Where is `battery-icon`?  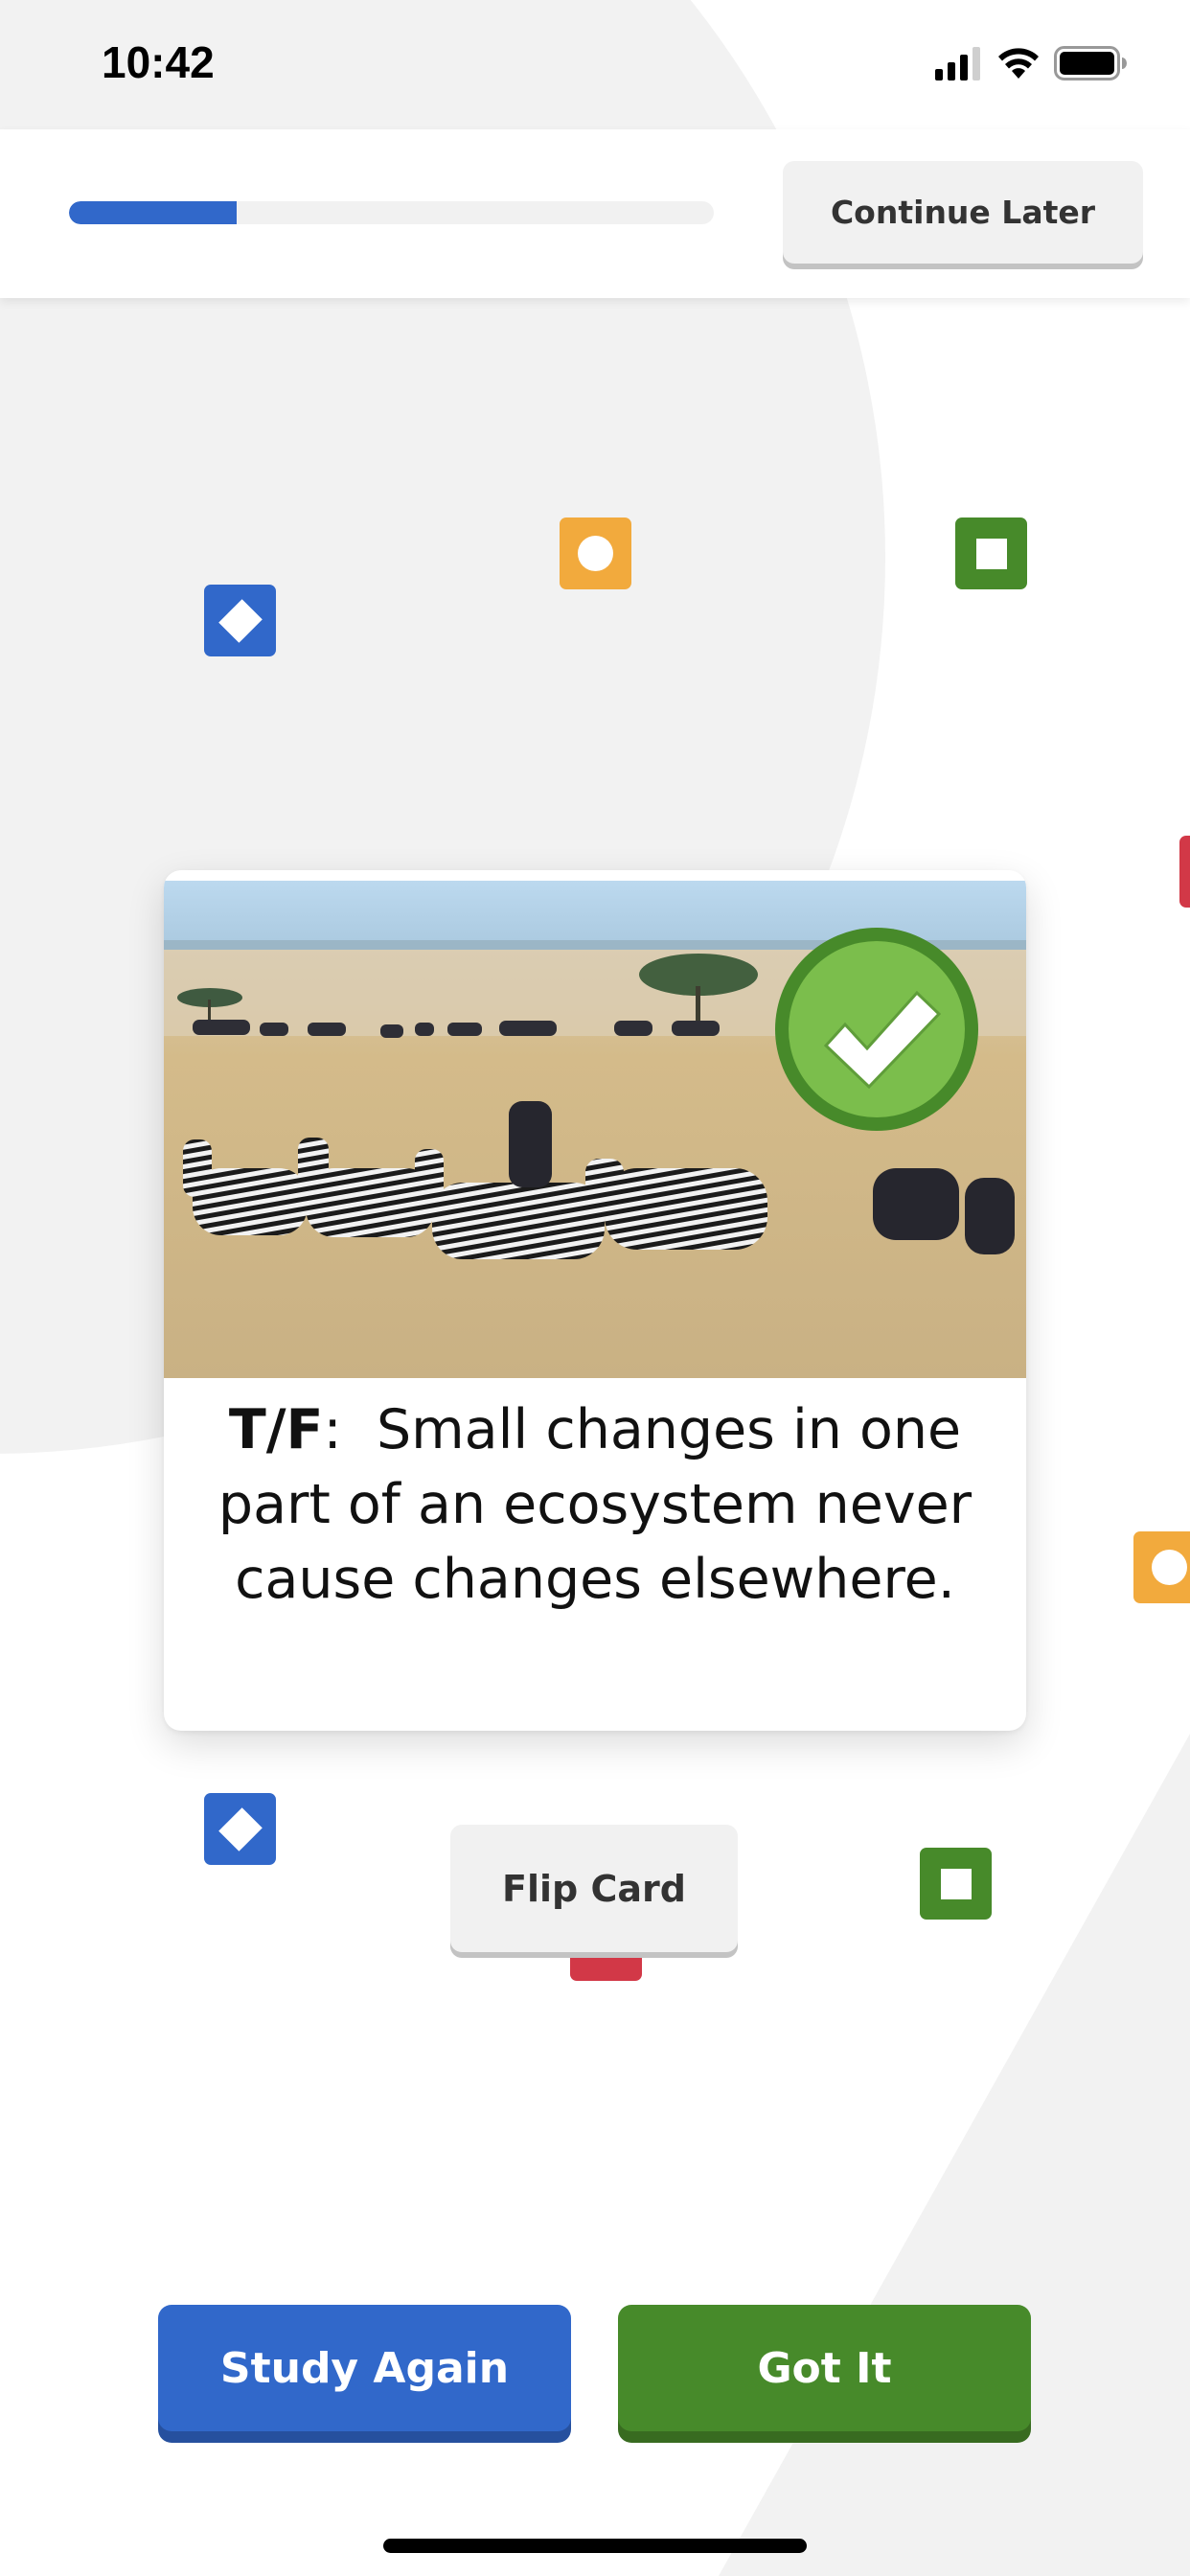
battery-icon is located at coordinates (1091, 63).